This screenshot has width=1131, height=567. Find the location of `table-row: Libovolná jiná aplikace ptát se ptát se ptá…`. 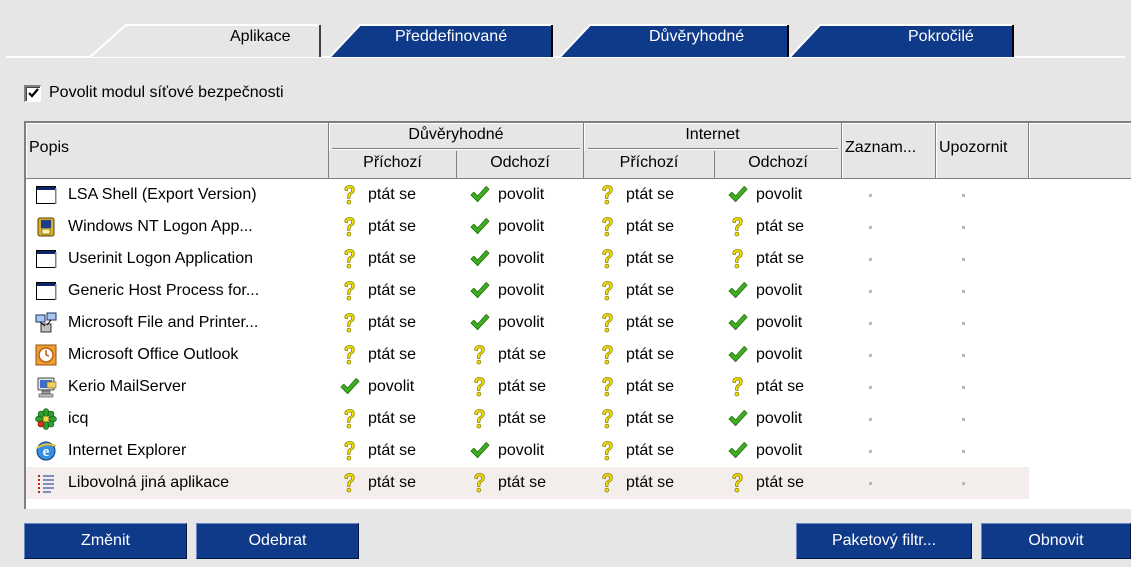

table-row: Libovolná jiná aplikace ptát se ptát se ptá… is located at coordinates (527, 483).